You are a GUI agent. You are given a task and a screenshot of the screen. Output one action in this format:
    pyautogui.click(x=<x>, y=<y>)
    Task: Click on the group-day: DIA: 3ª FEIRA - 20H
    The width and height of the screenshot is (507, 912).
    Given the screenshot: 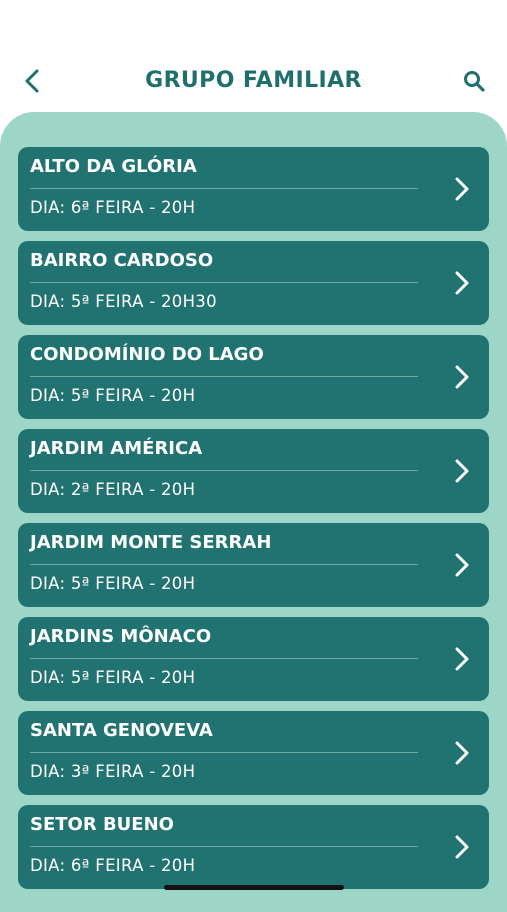 What is the action you would take?
    pyautogui.click(x=113, y=771)
    